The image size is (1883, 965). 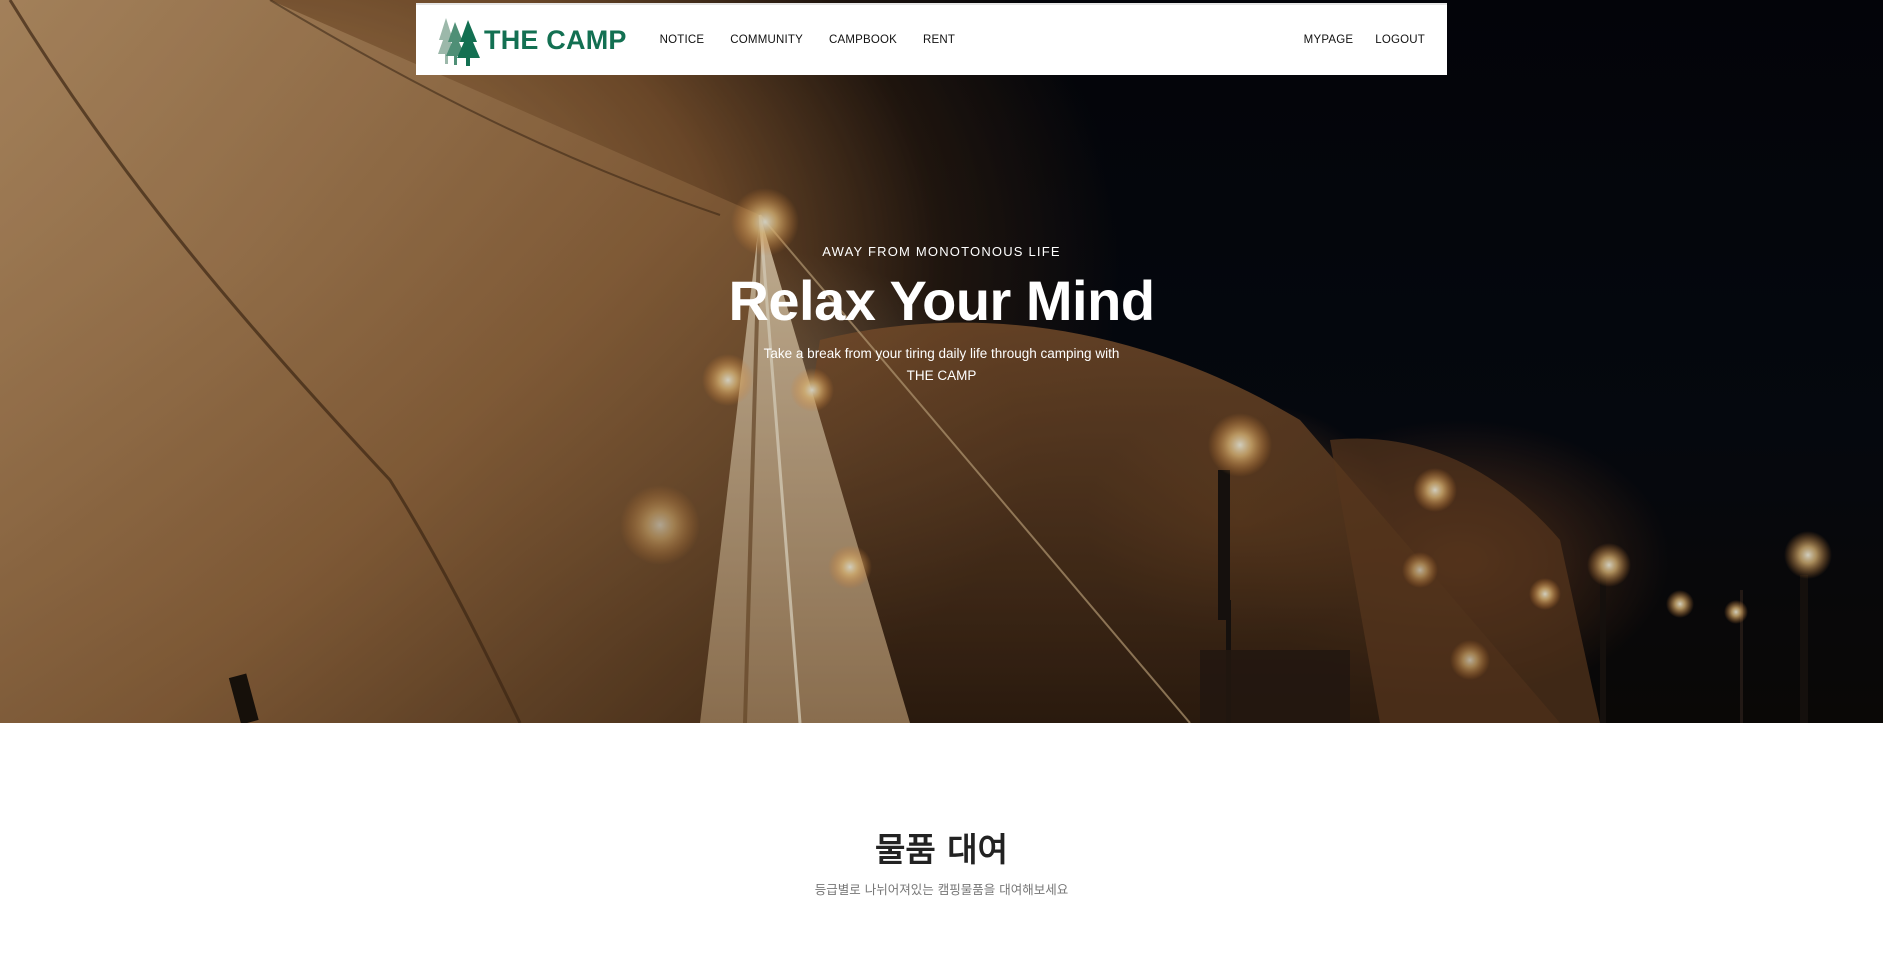 What do you see at coordinates (1329, 40) in the screenshot?
I see `nav-link-mypage: MYPAGE` at bounding box center [1329, 40].